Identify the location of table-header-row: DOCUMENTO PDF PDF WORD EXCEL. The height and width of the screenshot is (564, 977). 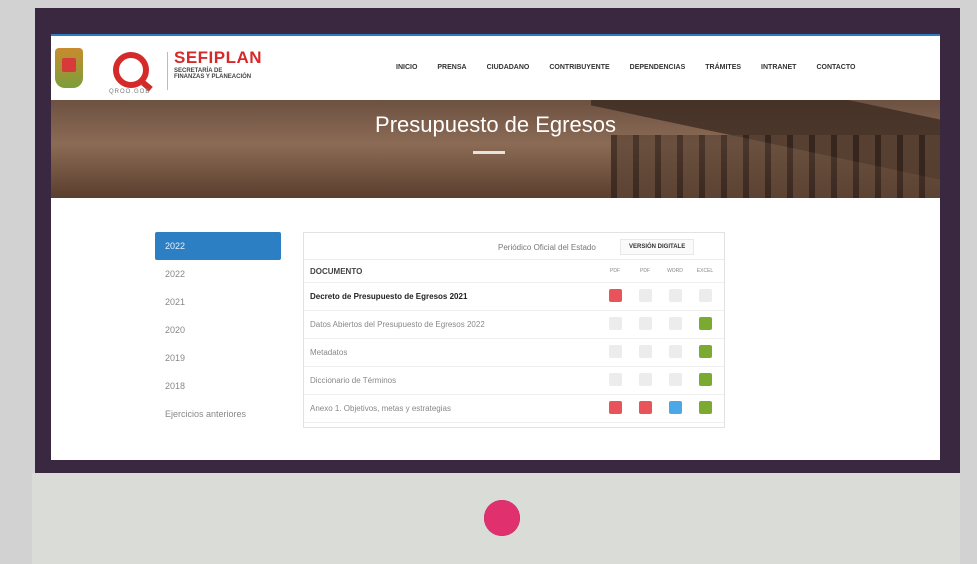
(514, 271).